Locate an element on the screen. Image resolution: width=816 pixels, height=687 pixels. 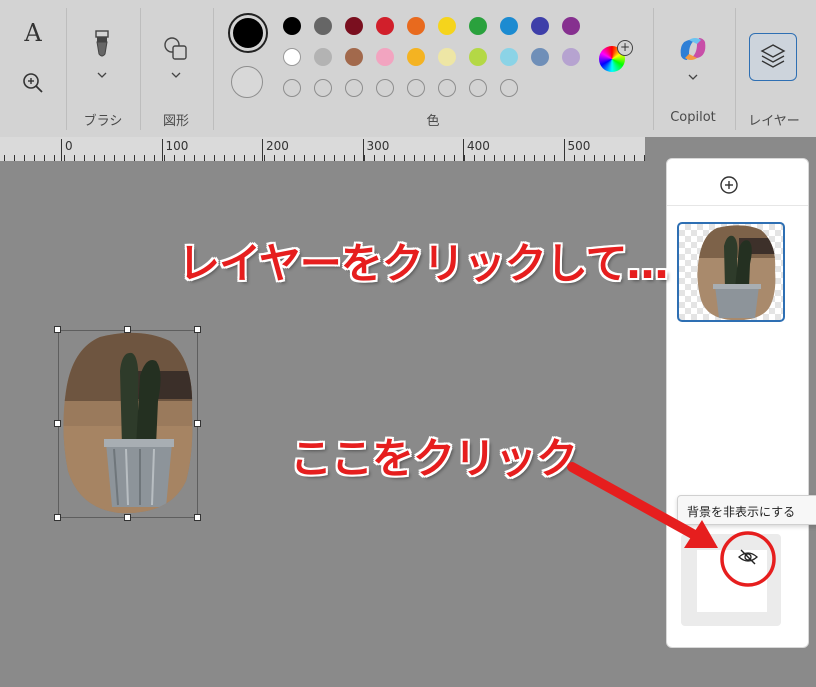
brush-group-label: ブラシ is located at coordinates (103, 121).